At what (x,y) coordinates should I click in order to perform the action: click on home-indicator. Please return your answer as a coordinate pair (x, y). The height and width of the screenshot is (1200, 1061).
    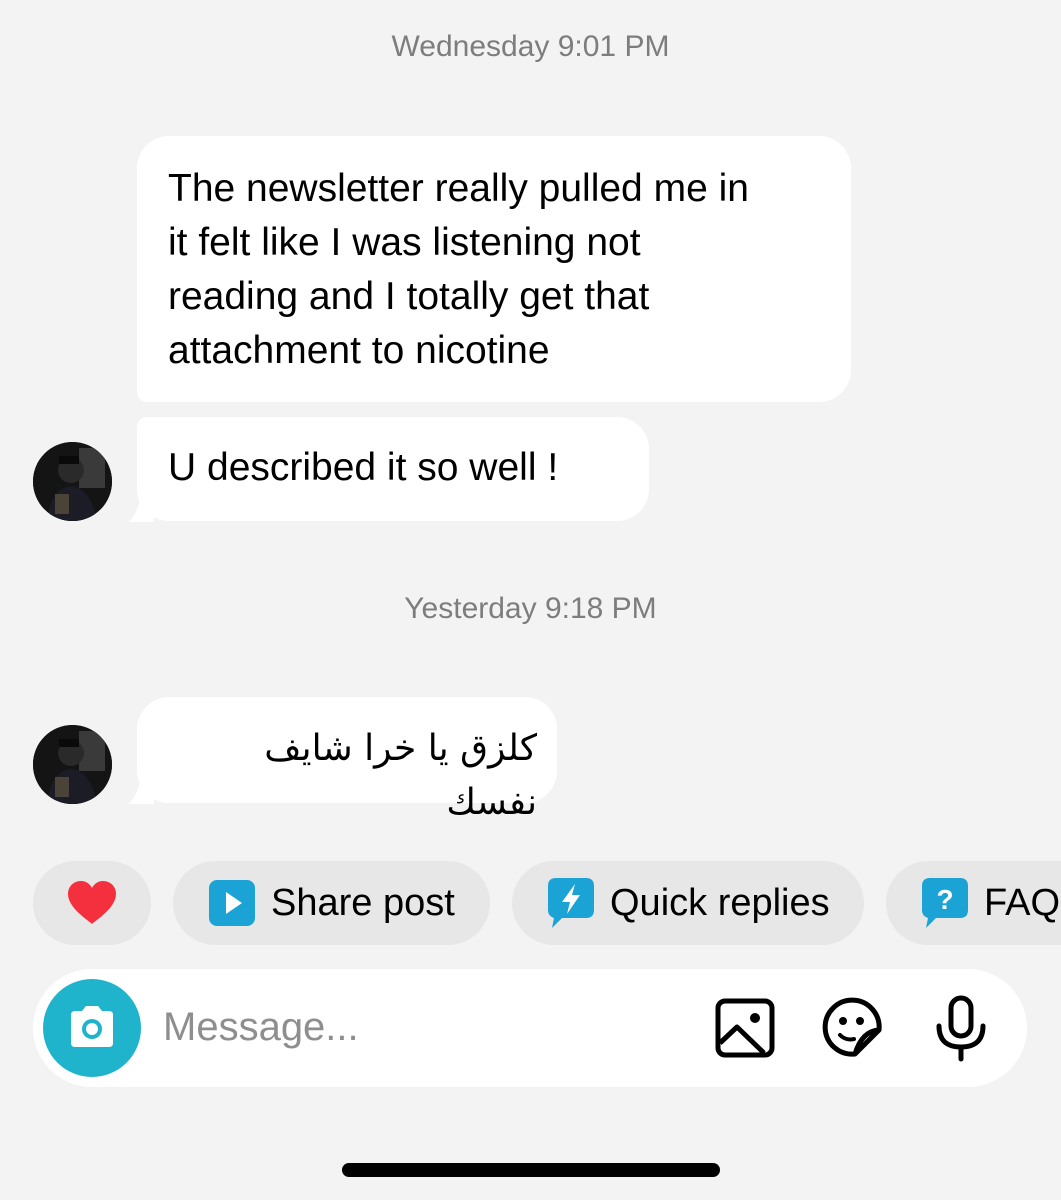
    Looking at the image, I should click on (531, 1170).